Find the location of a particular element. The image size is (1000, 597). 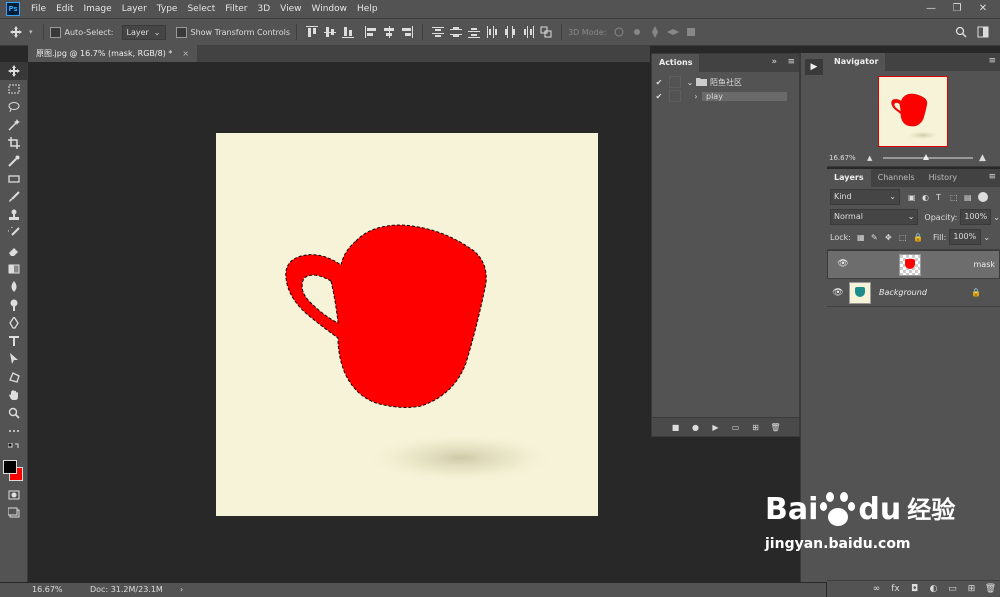

navigator-thumbnail is located at coordinates (913, 111).